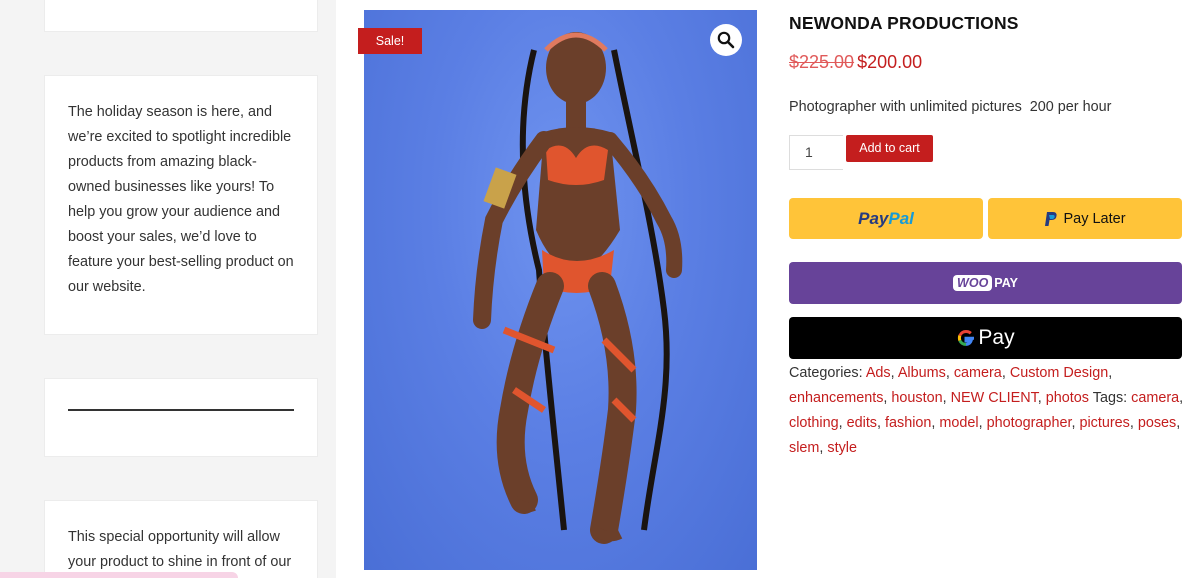 Image resolution: width=1200 pixels, height=578 pixels. I want to click on tag-link: fashion, so click(908, 423).